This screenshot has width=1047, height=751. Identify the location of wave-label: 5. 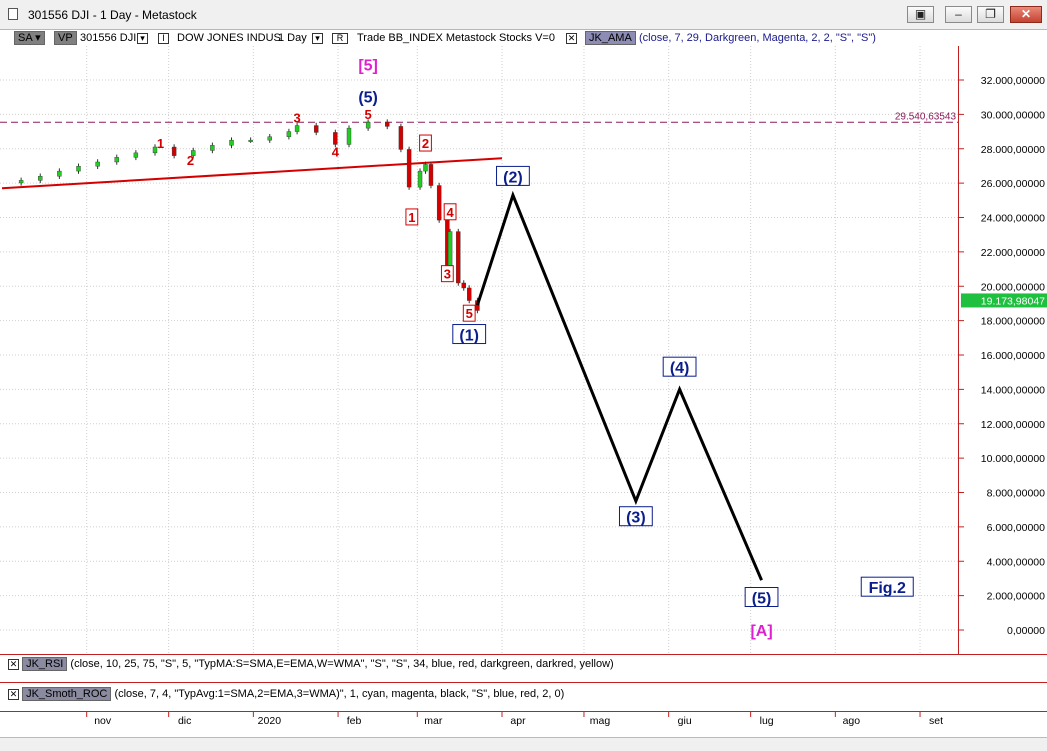
(469, 313).